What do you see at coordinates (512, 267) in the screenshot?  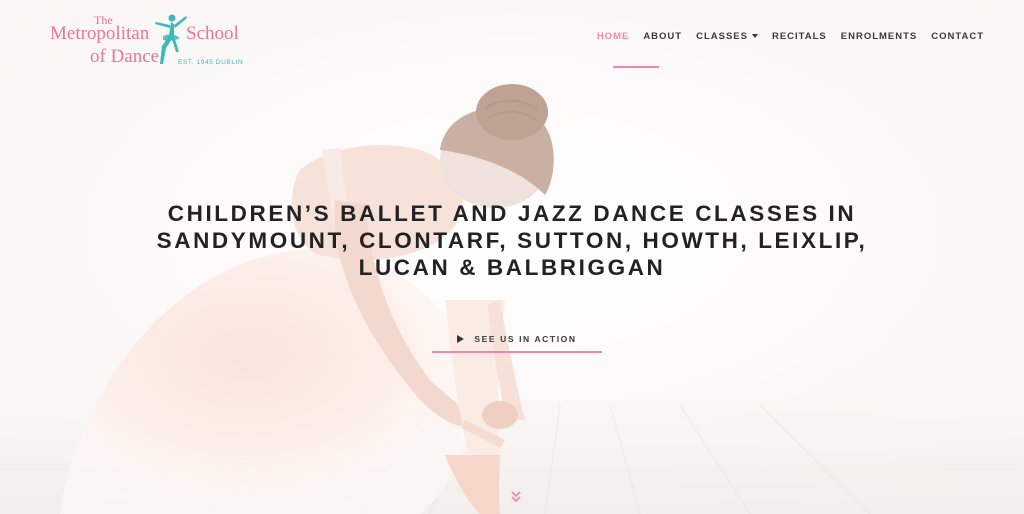 I see `hero-headline-line-3: LUCAN & BALBRIGGAN` at bounding box center [512, 267].